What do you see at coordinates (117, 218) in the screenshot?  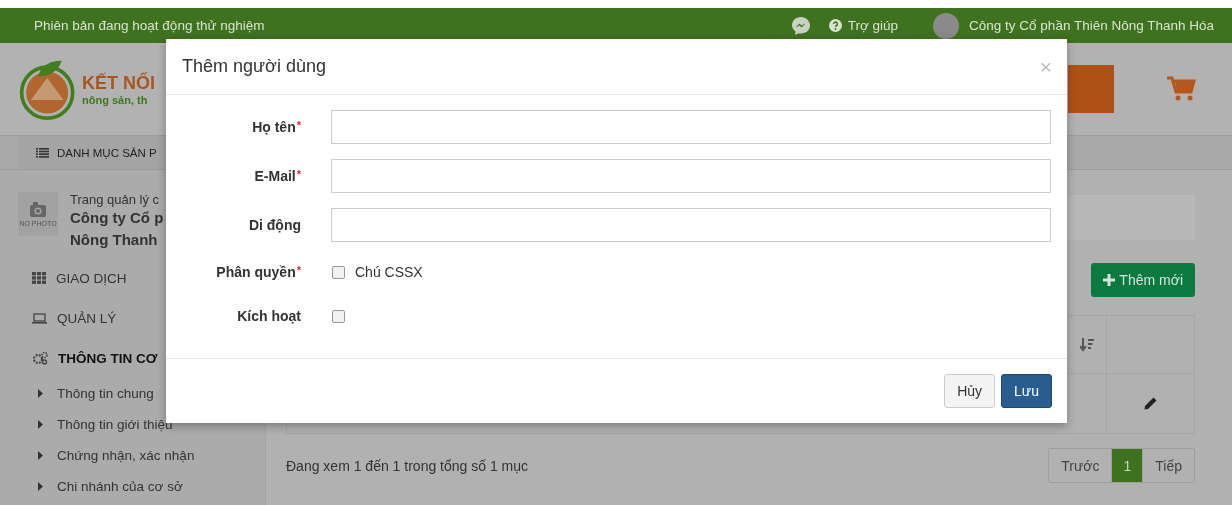 I see `company-title: Công ty Cổ p` at bounding box center [117, 218].